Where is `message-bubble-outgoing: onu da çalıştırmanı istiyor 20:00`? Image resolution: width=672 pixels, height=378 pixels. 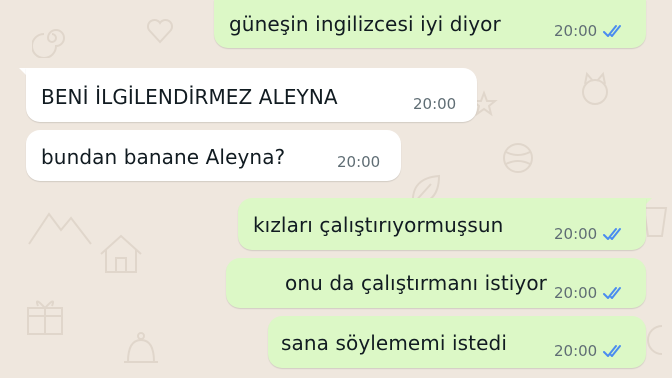
message-bubble-outgoing: onu da çalıştırmanı istiyor 20:00 is located at coordinates (436, 283).